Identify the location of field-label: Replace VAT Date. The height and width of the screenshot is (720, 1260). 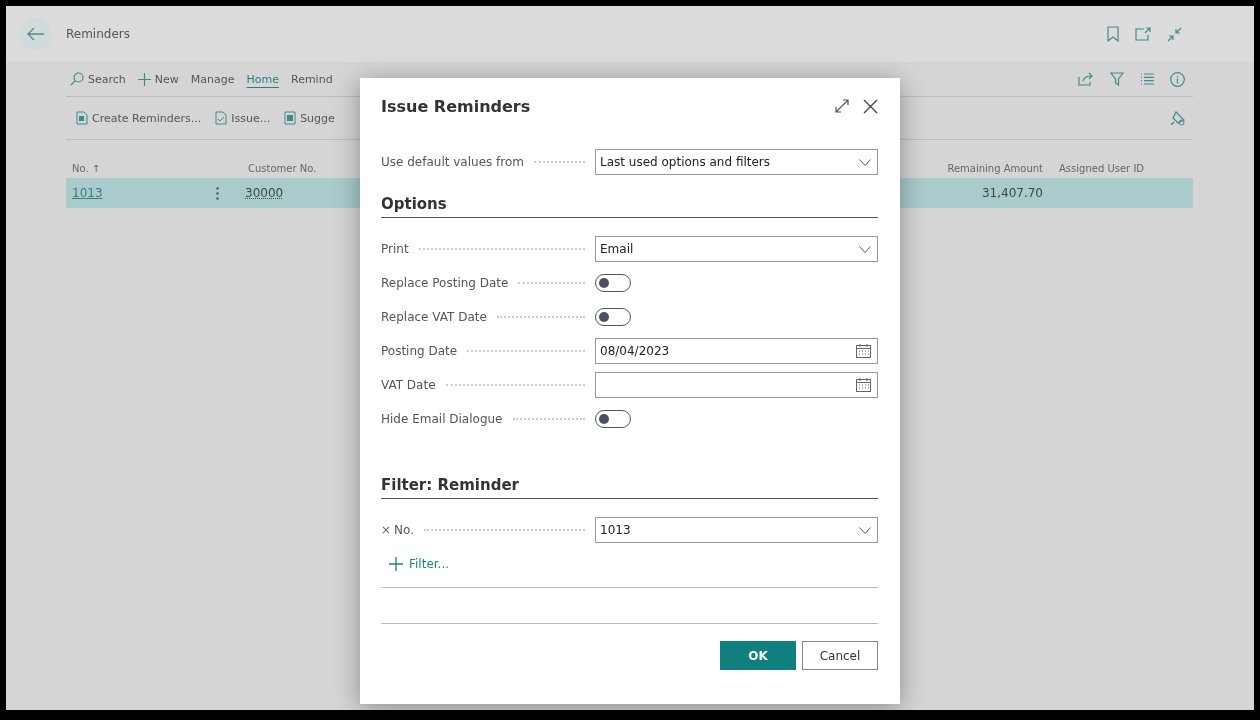
(434, 317).